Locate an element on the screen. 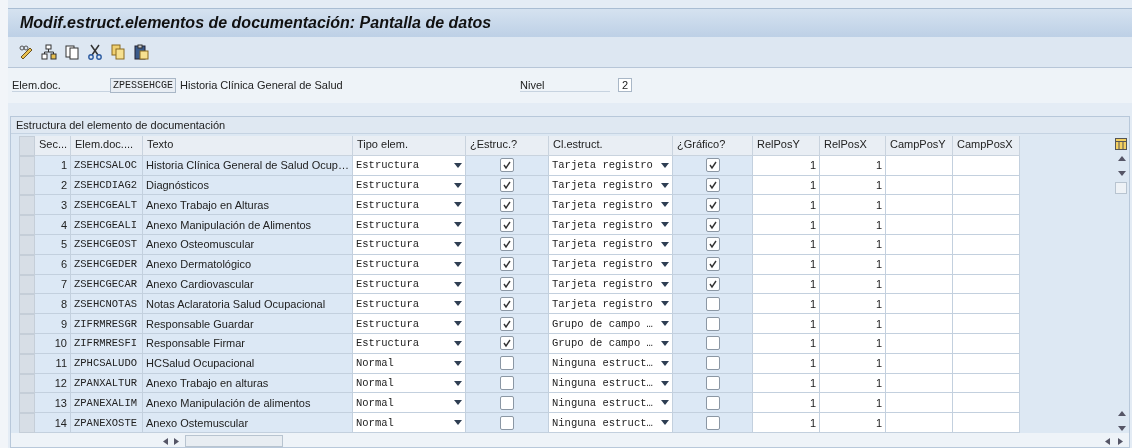  layout-icon is located at coordinates (1121, 144).